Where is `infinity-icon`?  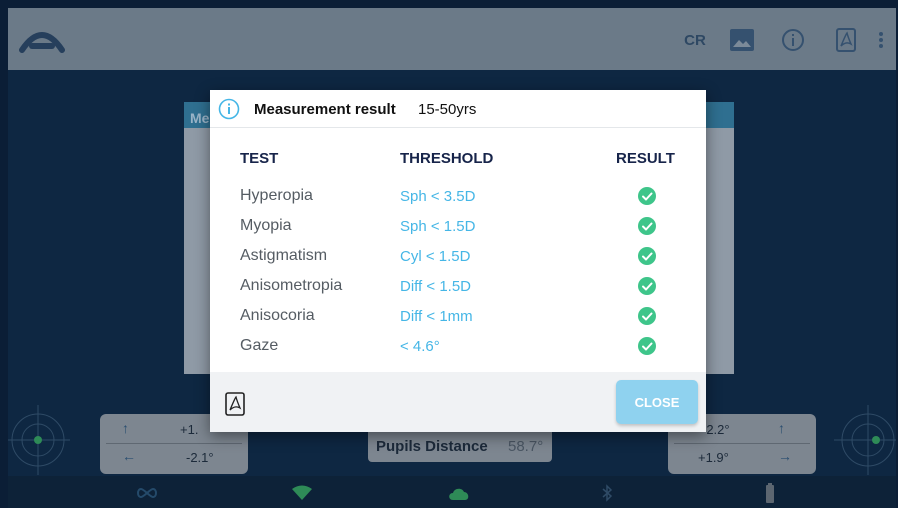 infinity-icon is located at coordinates (147, 493).